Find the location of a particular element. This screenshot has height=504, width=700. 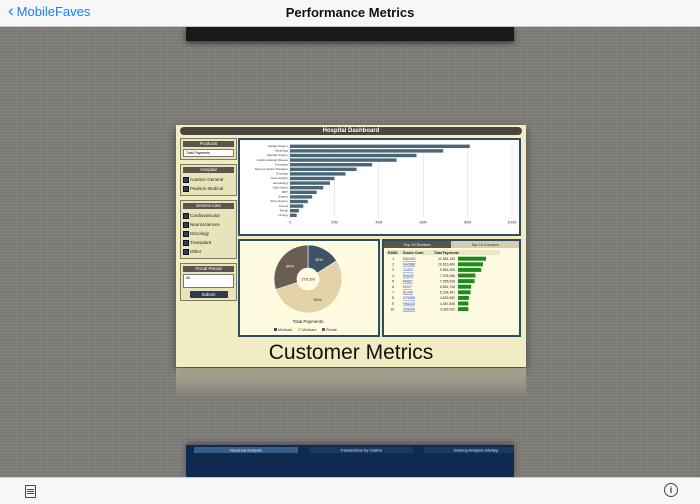

products-title: Products is located at coordinates (208, 144).